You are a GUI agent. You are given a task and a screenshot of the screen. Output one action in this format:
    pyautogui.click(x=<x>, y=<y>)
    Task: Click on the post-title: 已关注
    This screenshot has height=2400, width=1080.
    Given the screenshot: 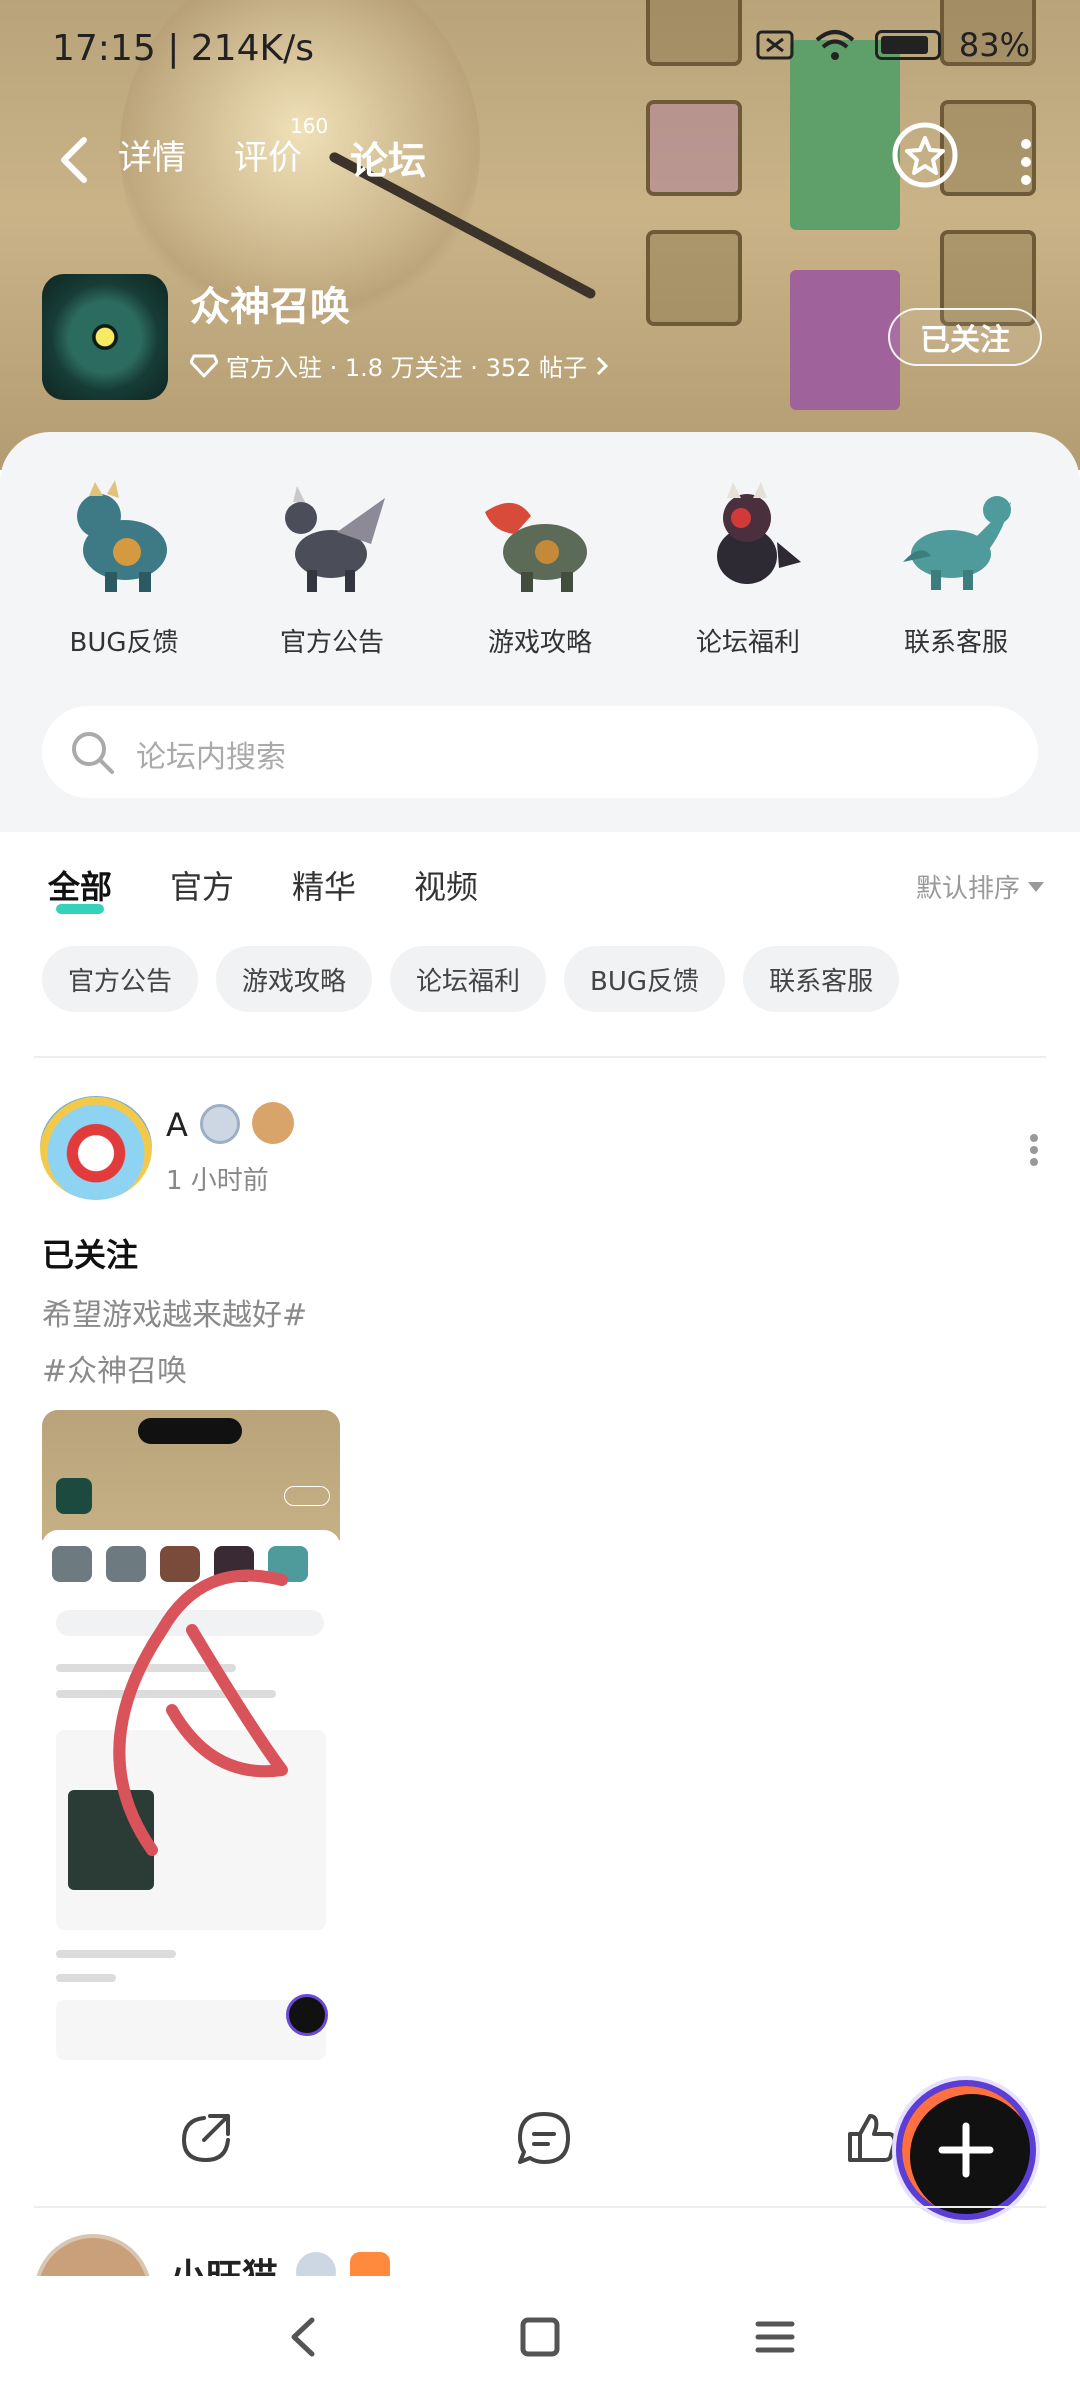 What is the action you would take?
    pyautogui.click(x=90, y=1253)
    